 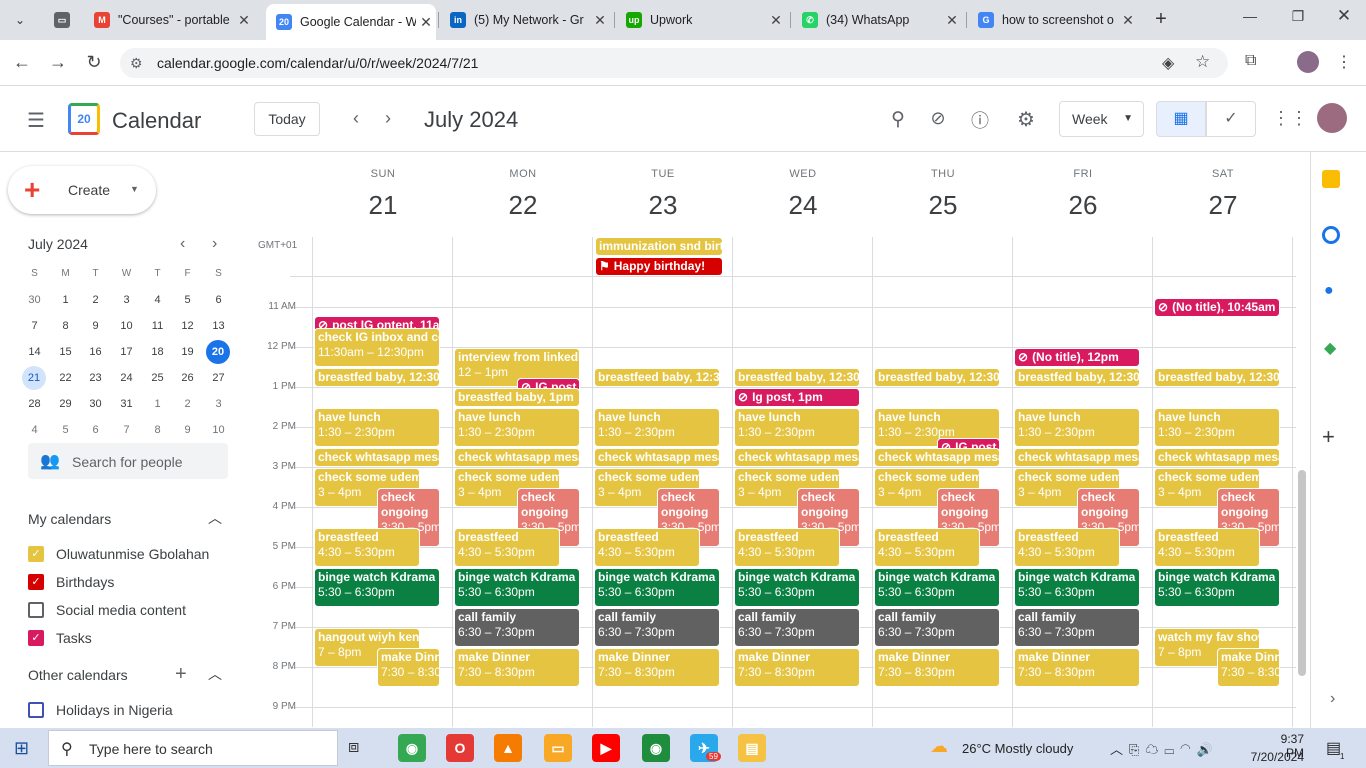 What do you see at coordinates (95, 404) in the screenshot?
I see `mini-cal-day: 30` at bounding box center [95, 404].